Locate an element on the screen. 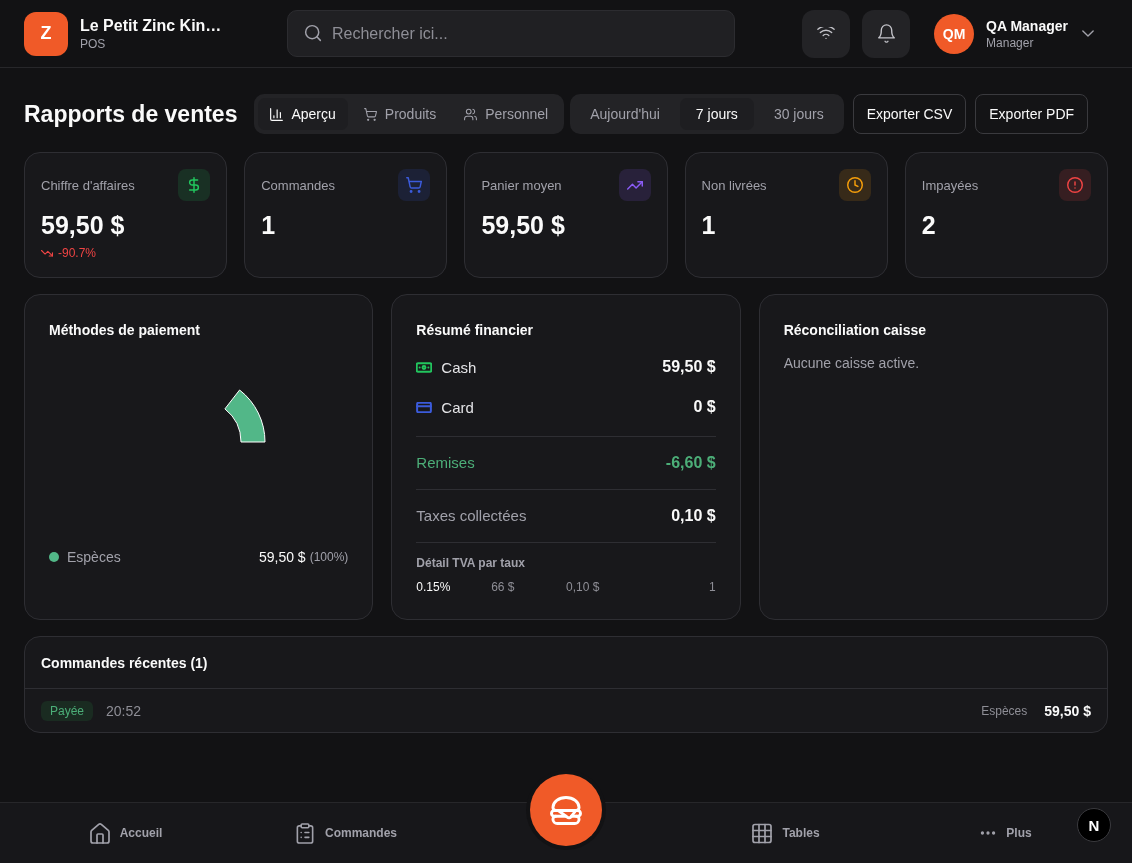 This screenshot has width=1132, height=863. user-menu: QM QA Manager Manager is located at coordinates (1021, 33).